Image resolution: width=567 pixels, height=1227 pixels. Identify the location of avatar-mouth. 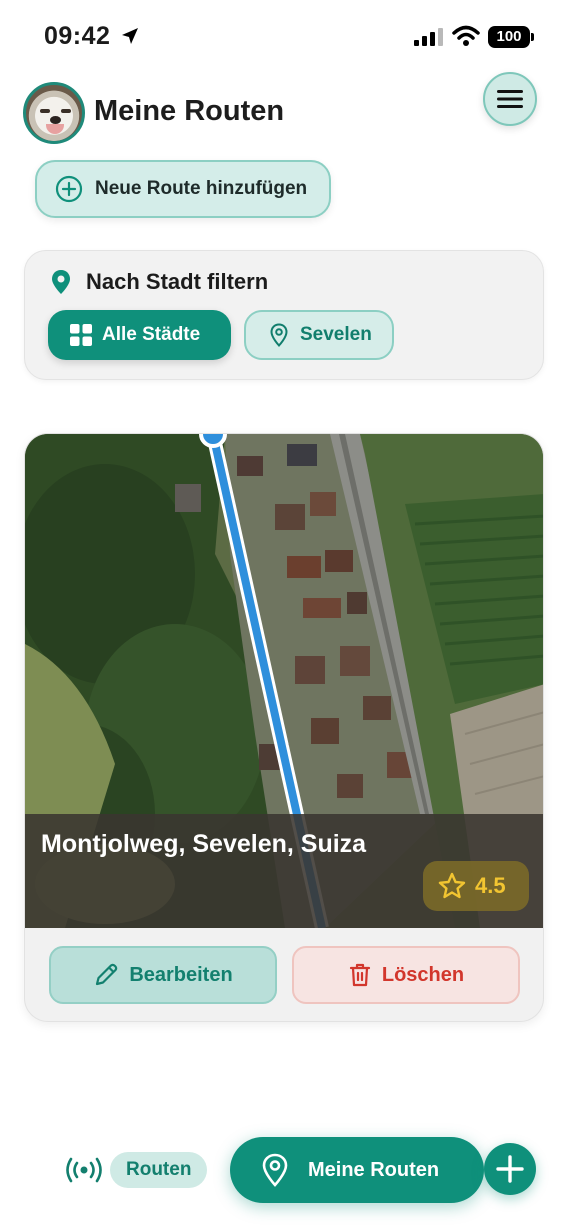
(55, 129).